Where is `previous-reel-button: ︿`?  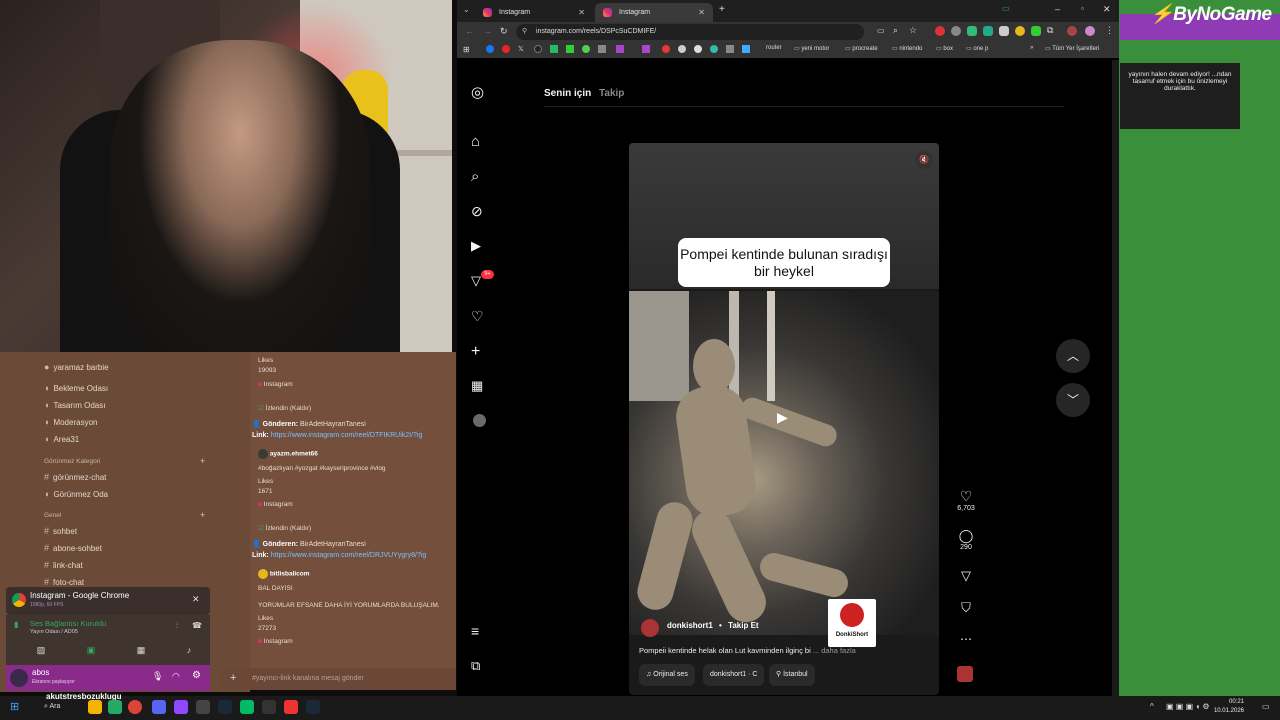 previous-reel-button: ︿ is located at coordinates (1073, 356).